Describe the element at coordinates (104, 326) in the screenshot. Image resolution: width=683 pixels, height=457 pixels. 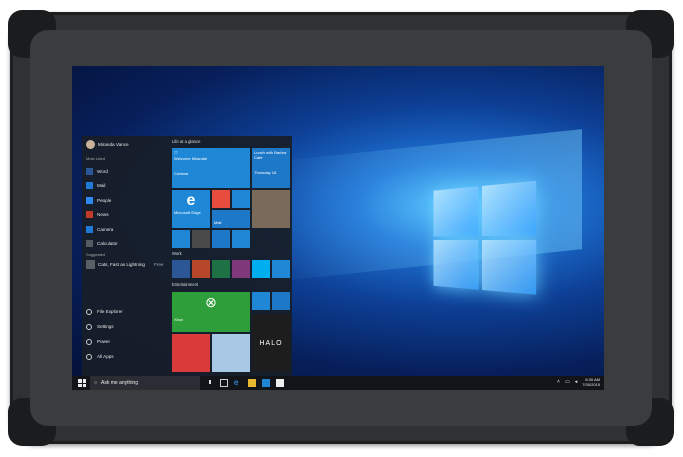
I see `settings-item: Settings` at that location.